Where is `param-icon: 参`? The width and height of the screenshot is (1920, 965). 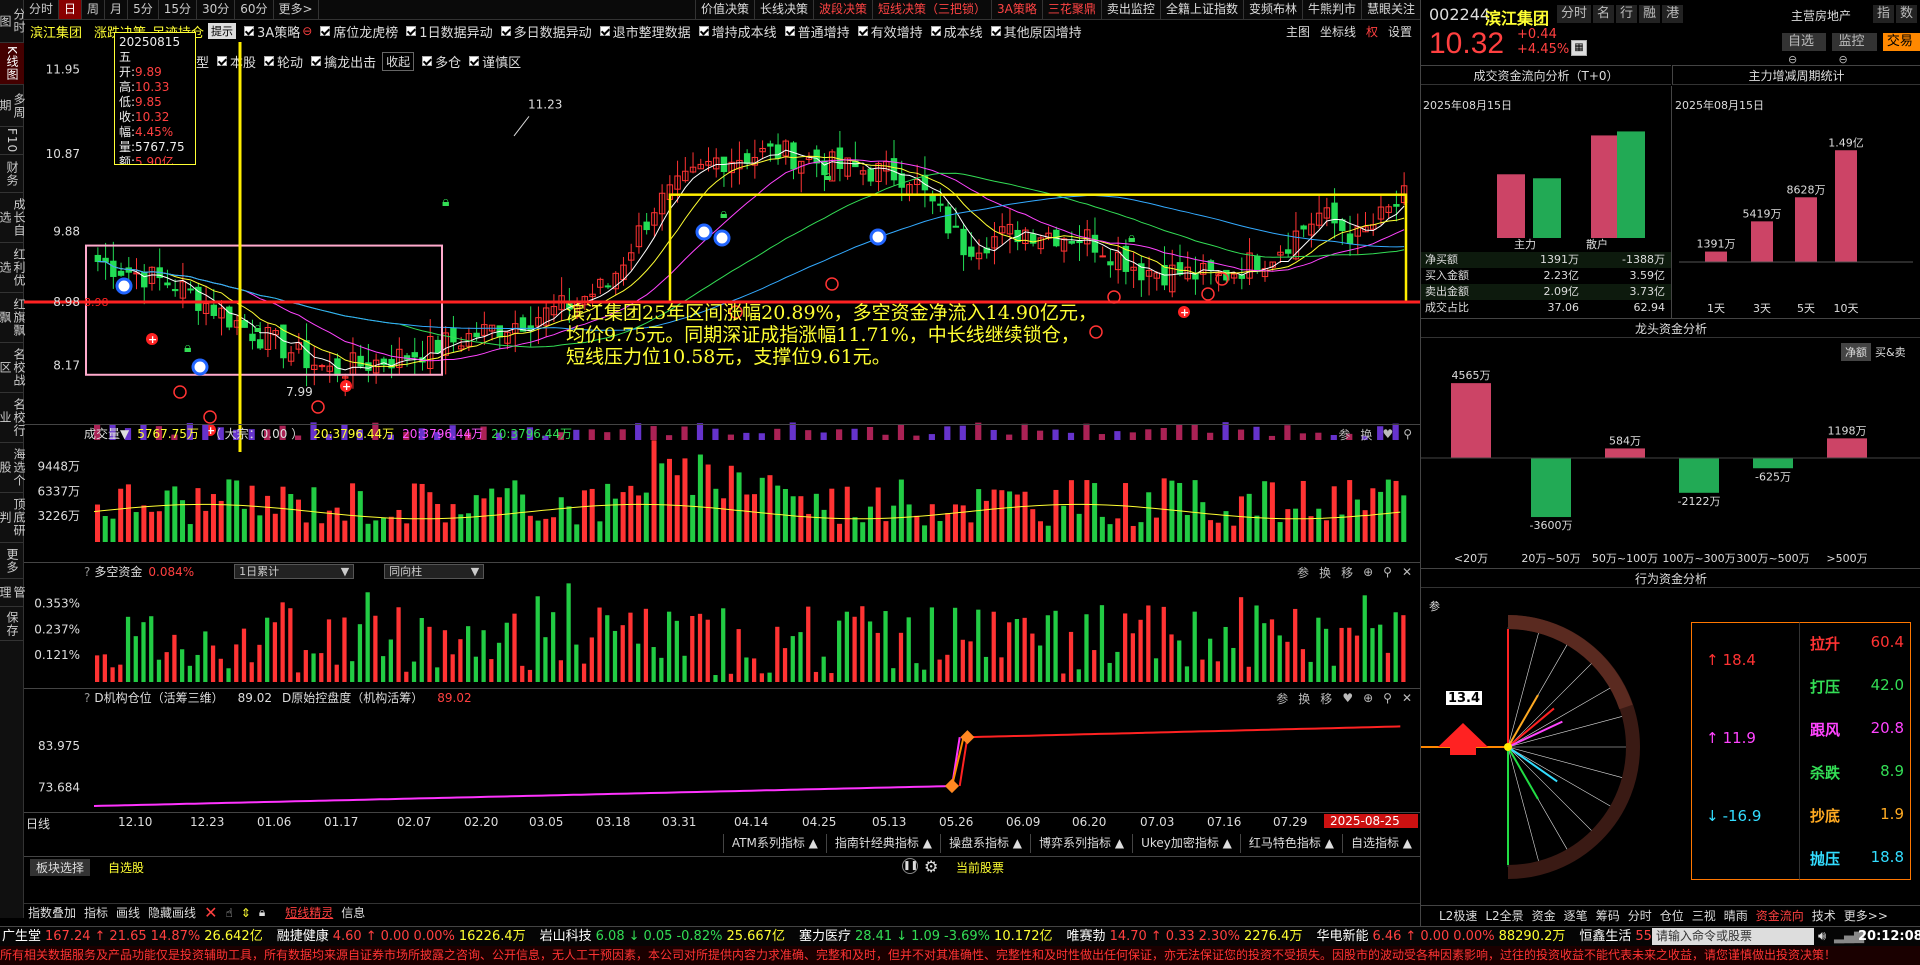 param-icon: 参 is located at coordinates (1344, 434).